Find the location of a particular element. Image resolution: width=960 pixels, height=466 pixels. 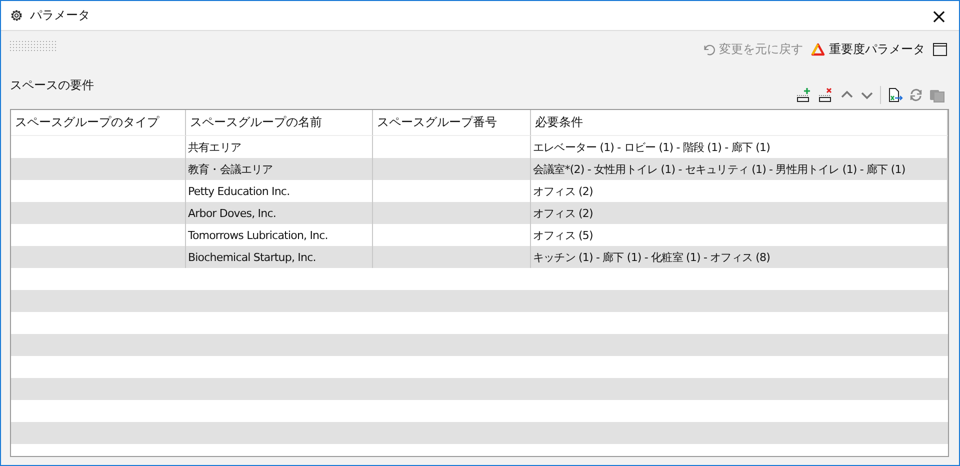

panel-icon is located at coordinates (940, 49).